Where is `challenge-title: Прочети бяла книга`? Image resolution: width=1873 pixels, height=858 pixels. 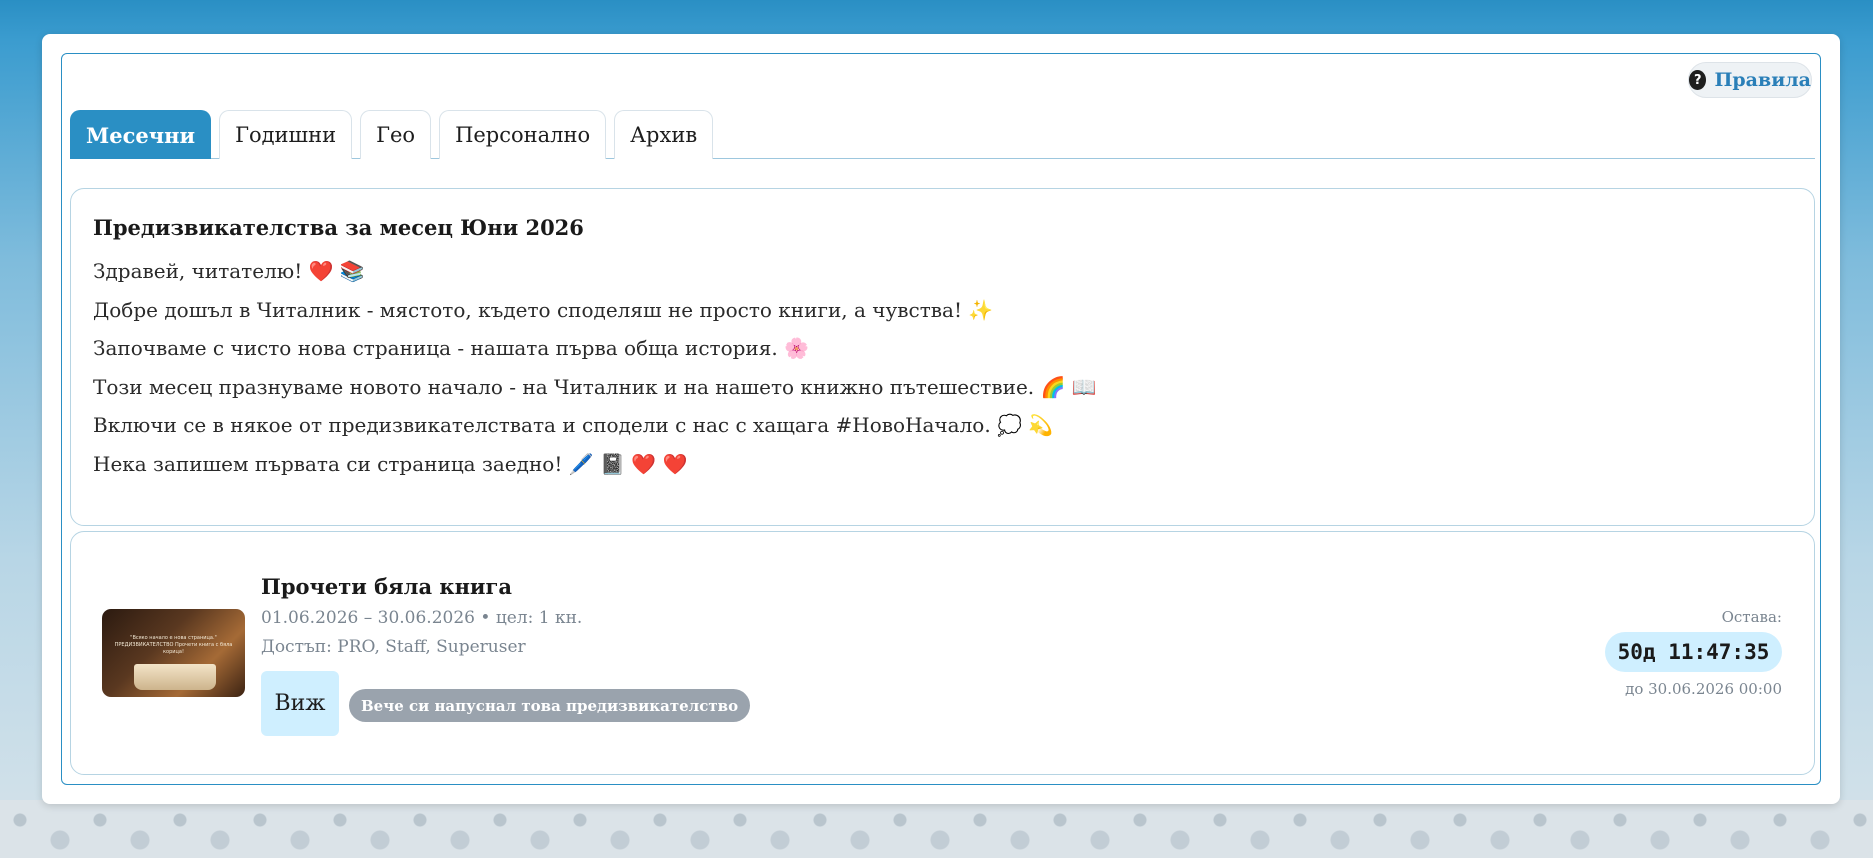 challenge-title: Прочети бяла книга is located at coordinates (386, 586).